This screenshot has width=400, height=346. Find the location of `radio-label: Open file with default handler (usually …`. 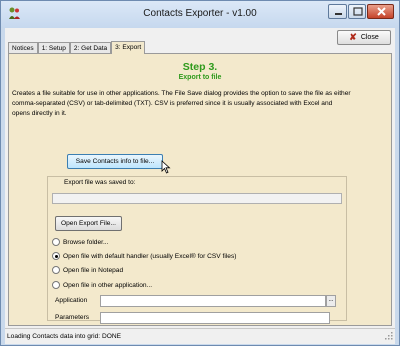

radio-label: Open file with default handler (usually … is located at coordinates (150, 256).